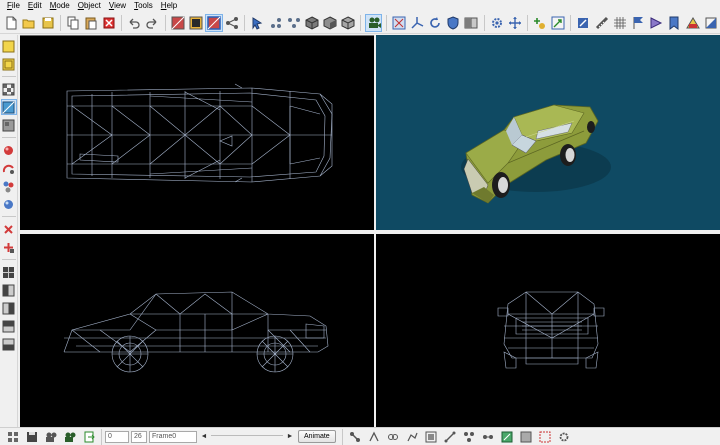 This screenshot has width=720, height=445. What do you see at coordinates (9, 229) in the screenshot?
I see `red-cross-icon` at bounding box center [9, 229].